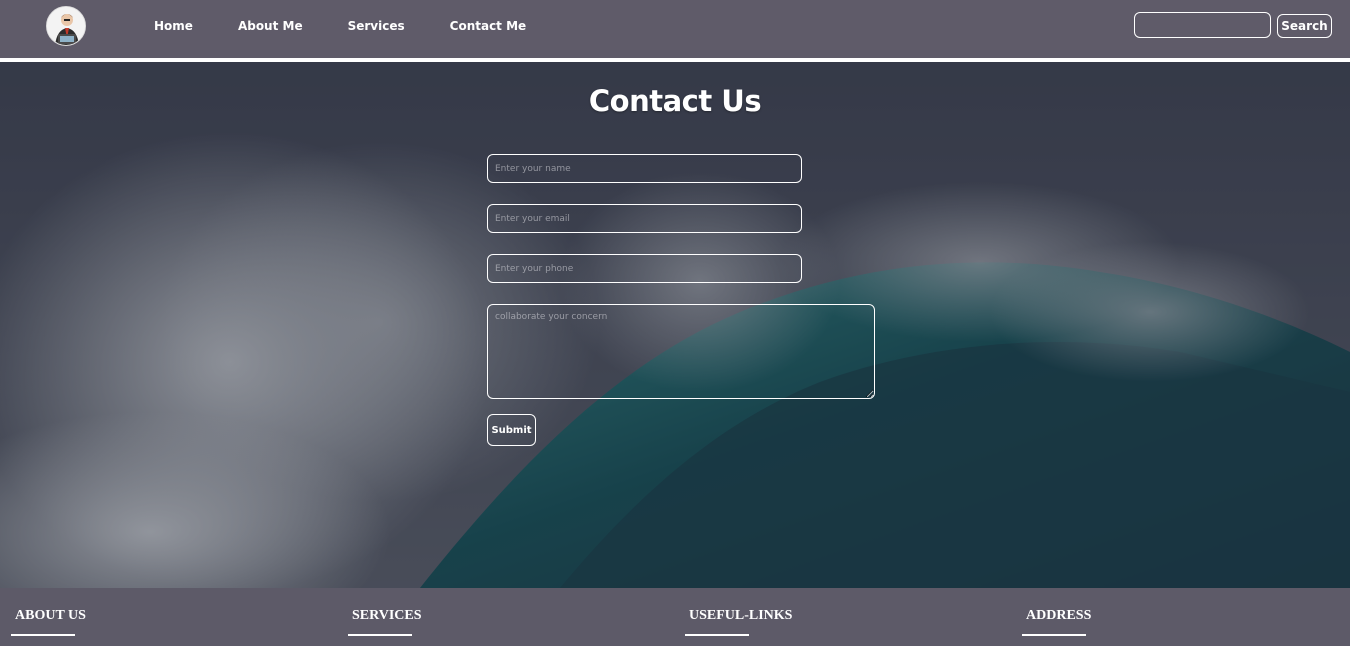  Describe the element at coordinates (387, 615) in the screenshot. I see `footer-heading: SERVICES` at that location.